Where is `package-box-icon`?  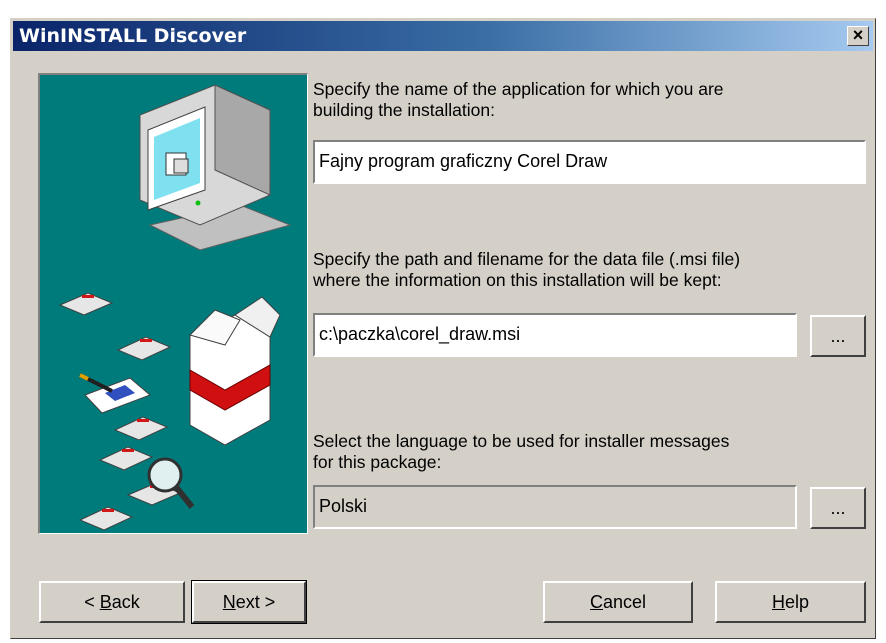 package-box-icon is located at coordinates (235, 371).